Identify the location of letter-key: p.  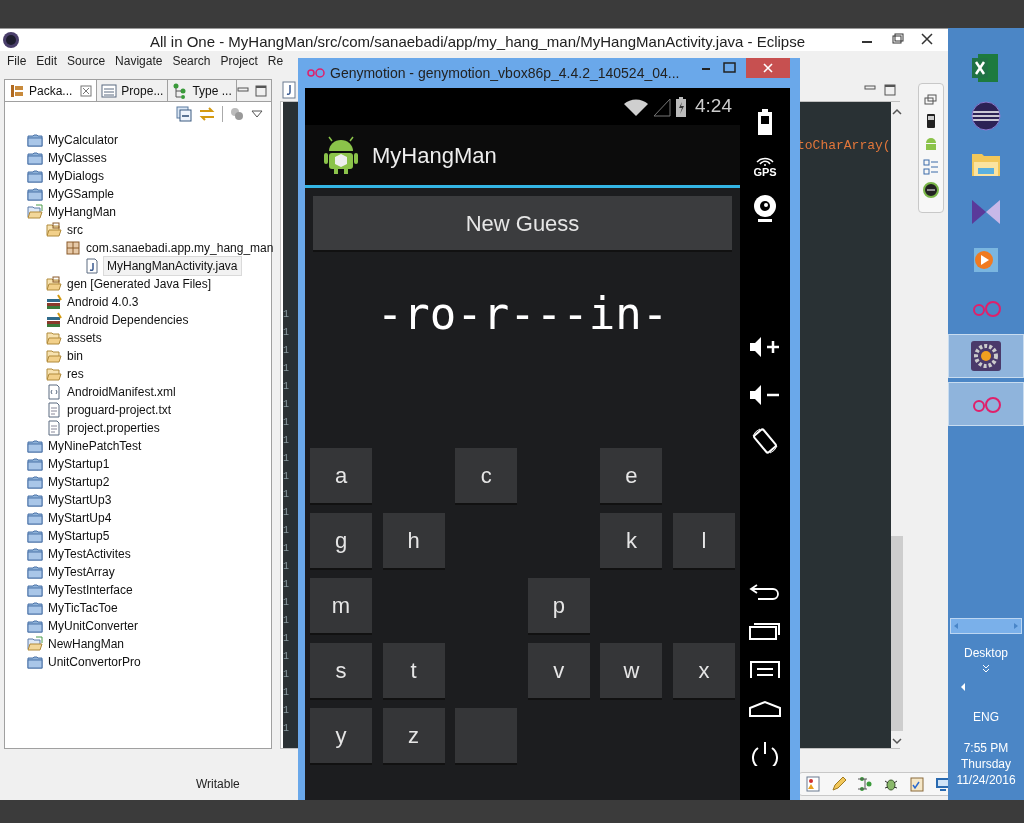
(558, 605).